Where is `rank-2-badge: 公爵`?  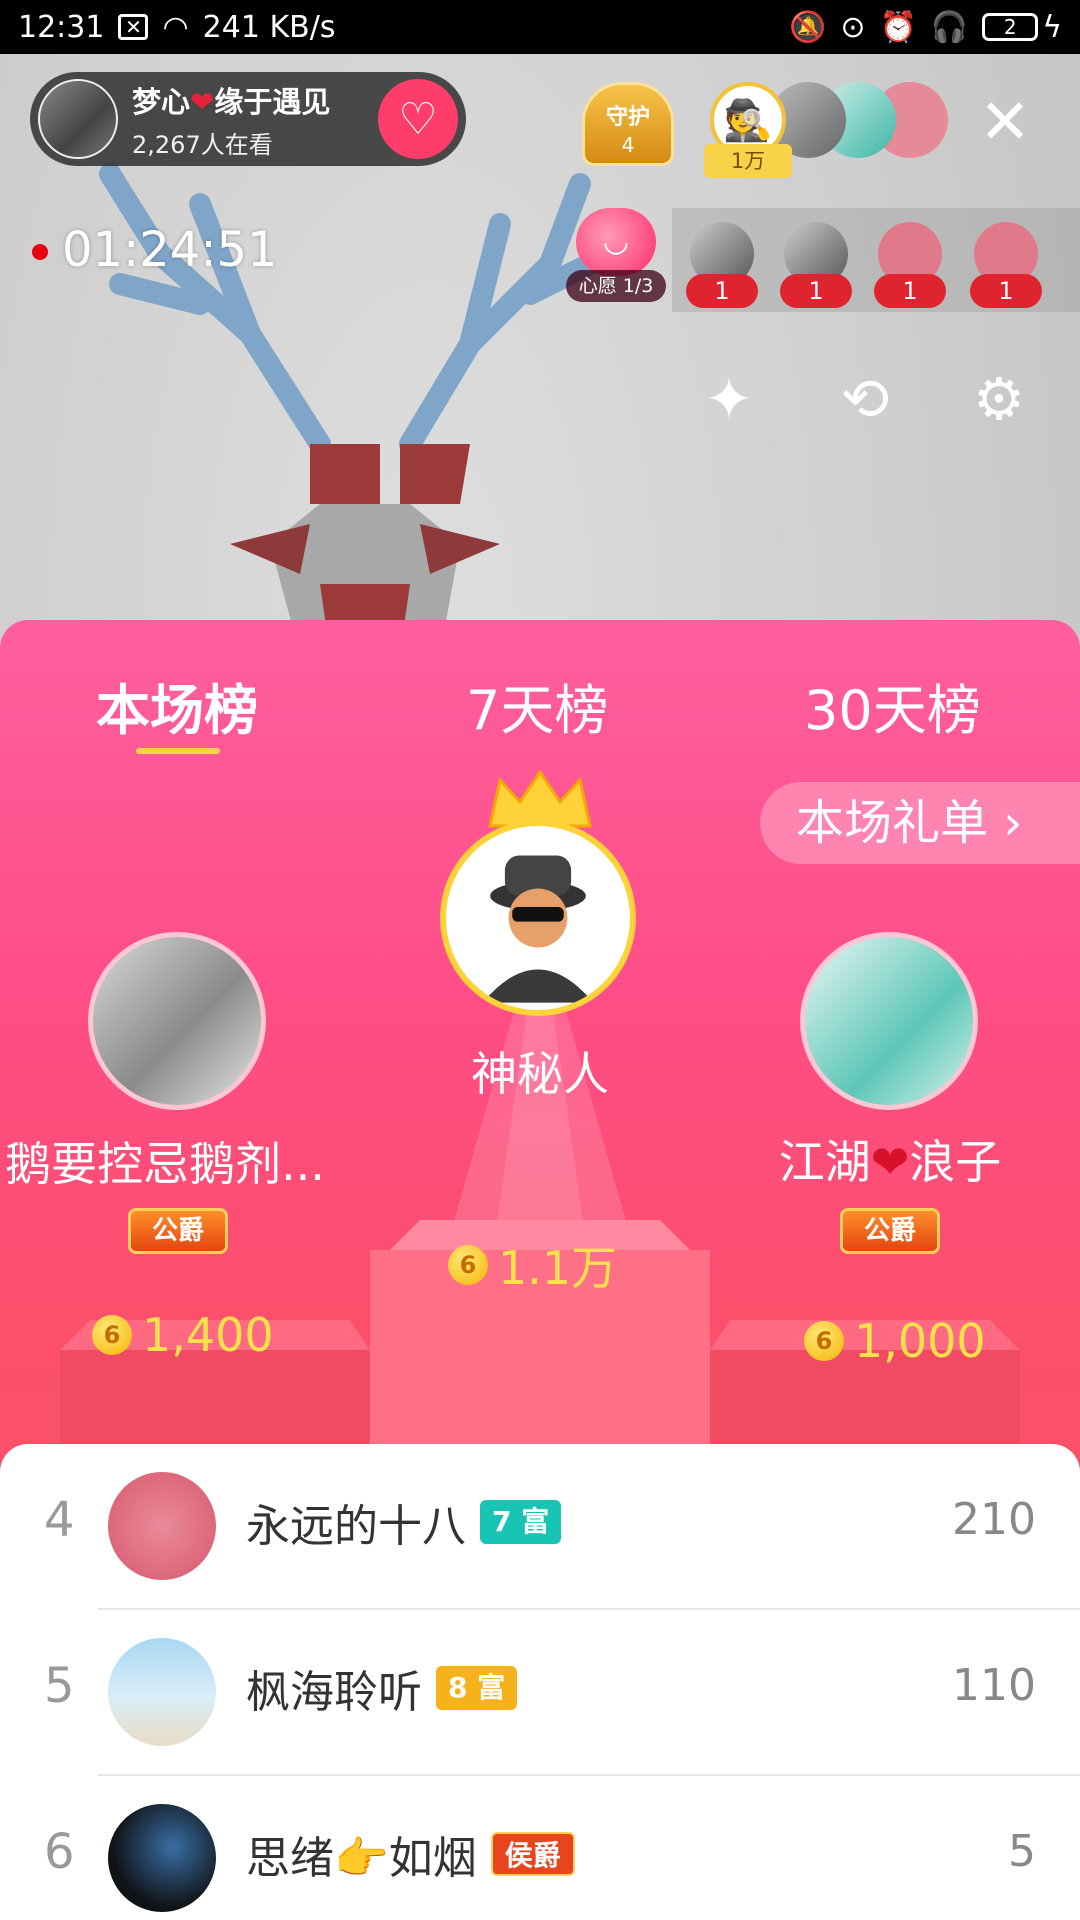 rank-2-badge: 公爵 is located at coordinates (178, 1231).